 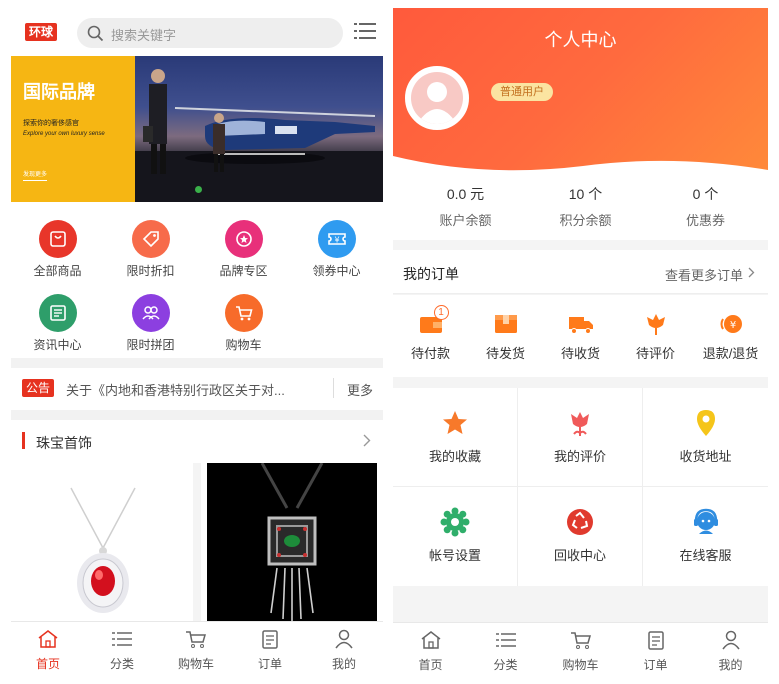 What do you see at coordinates (430, 336) in the screenshot?
I see `order-pending-payment: 1 待付款` at bounding box center [430, 336].